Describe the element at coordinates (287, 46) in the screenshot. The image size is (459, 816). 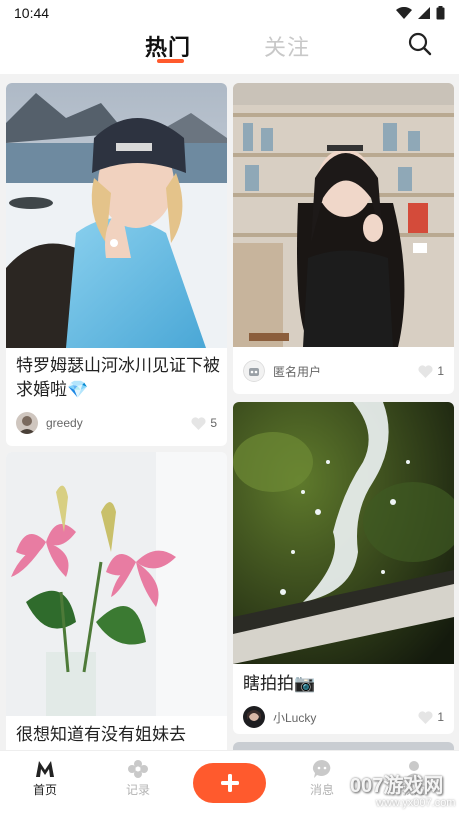
I see `tab-follow: 关注` at that location.